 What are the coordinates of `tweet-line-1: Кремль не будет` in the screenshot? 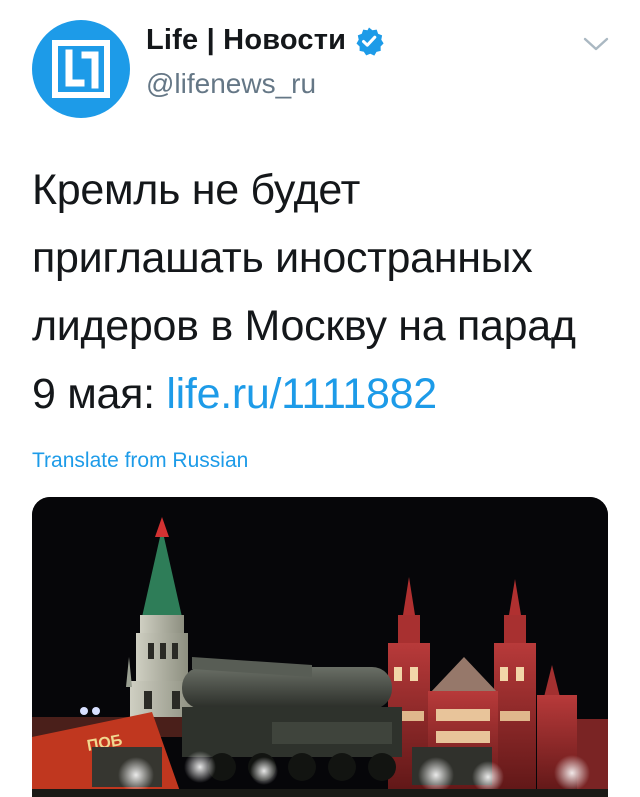 It's located at (196, 190).